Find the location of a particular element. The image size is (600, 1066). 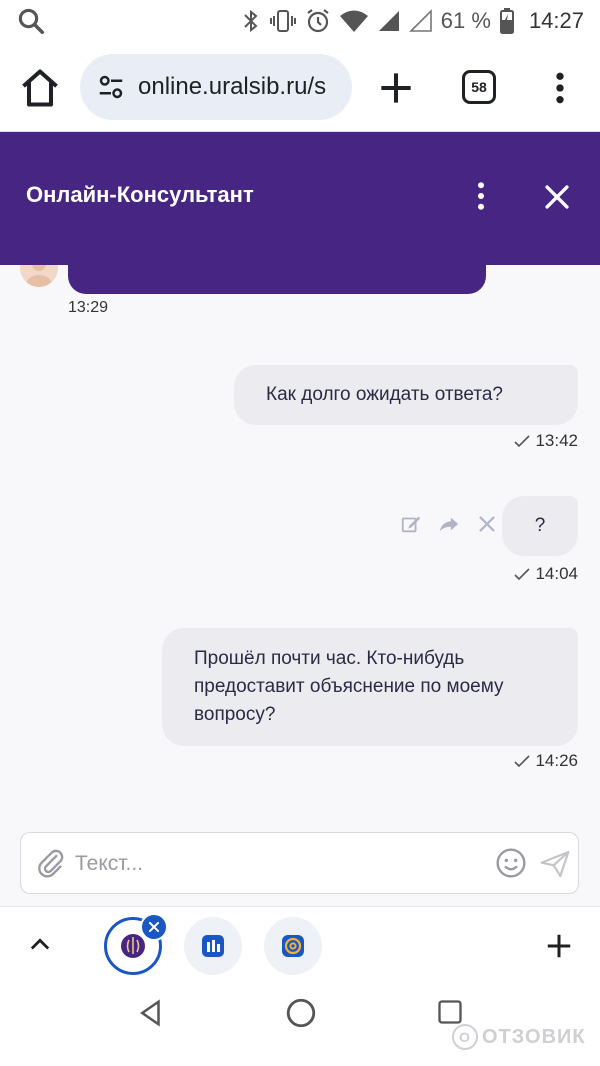

operator-avatar is located at coordinates (39, 276).